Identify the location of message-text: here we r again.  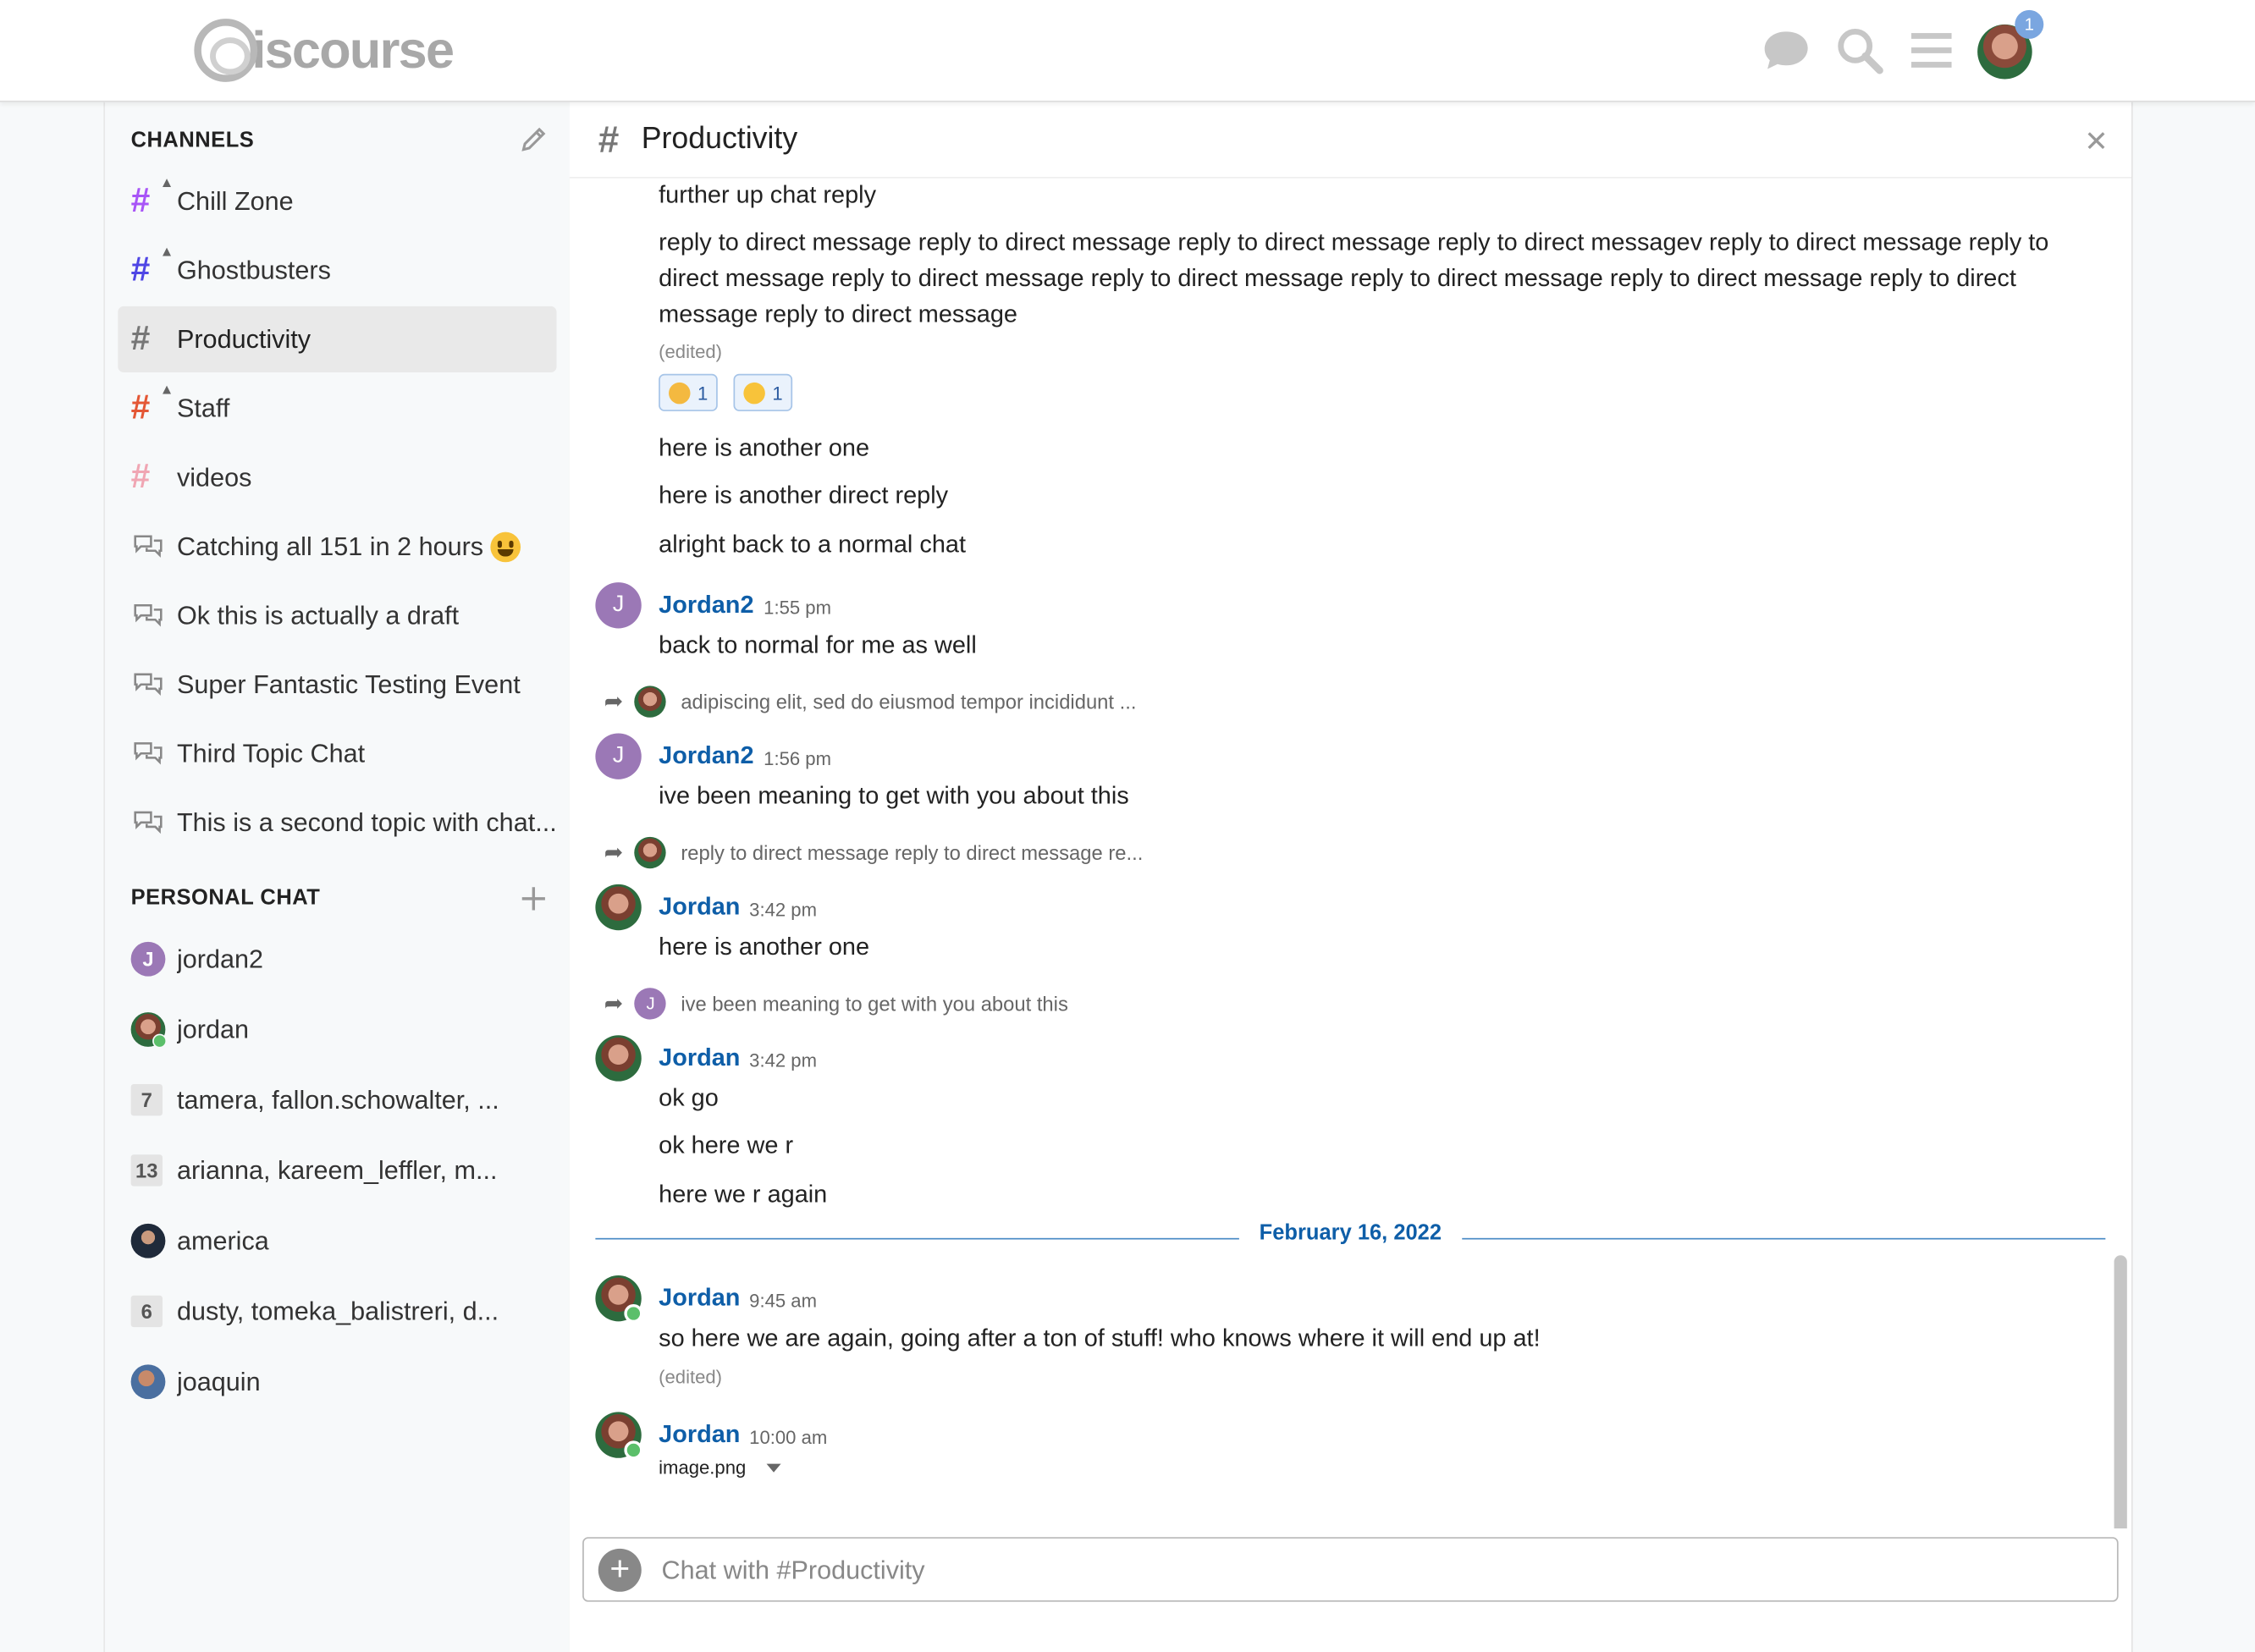
(743, 1194).